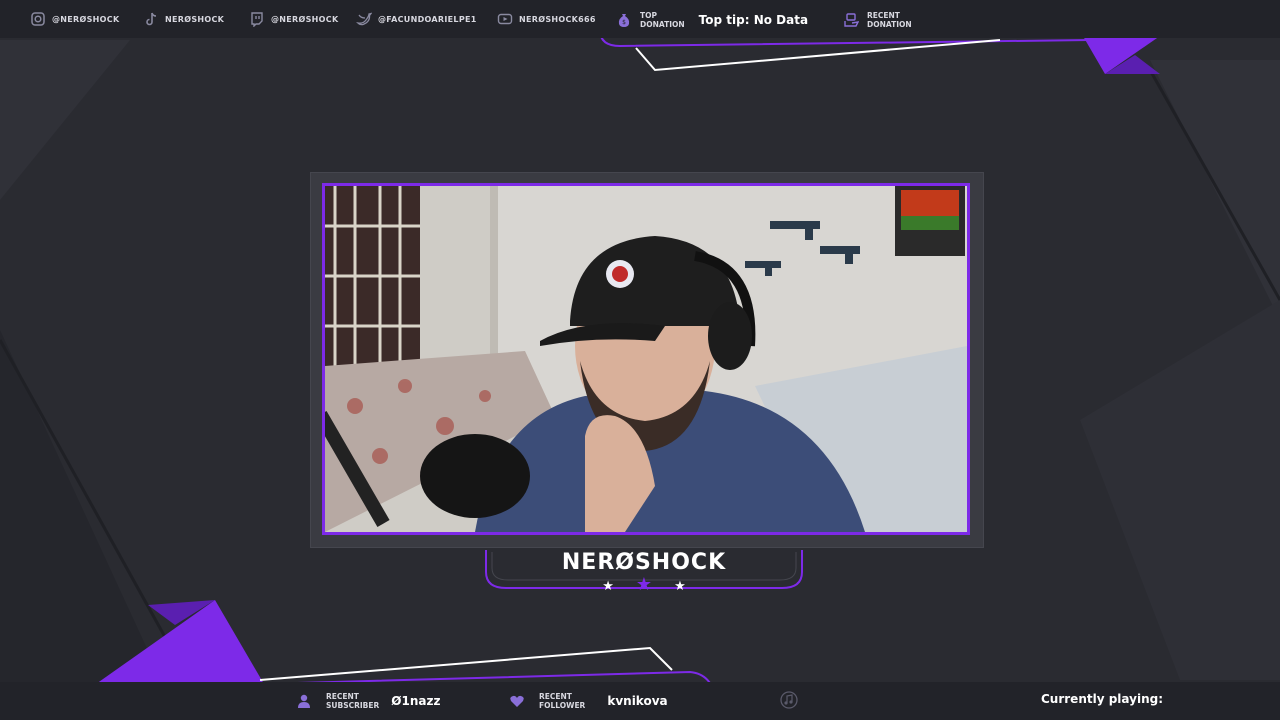 This screenshot has width=1280, height=720. I want to click on recent-subscriber-widget: RECENT SUBSCRIBER Ø1nazz, so click(368, 701).